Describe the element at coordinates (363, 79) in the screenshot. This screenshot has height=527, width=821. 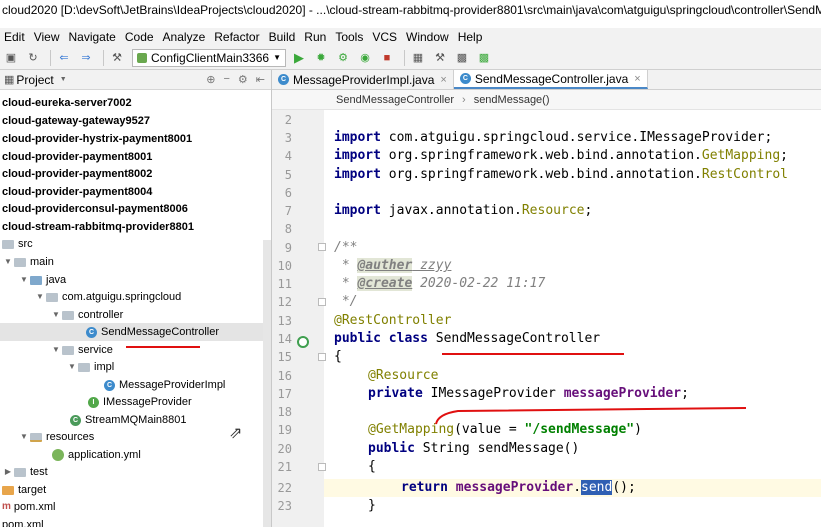
I see `tab-messageproviderimpl: C MessageProviderImpl.java ×` at that location.